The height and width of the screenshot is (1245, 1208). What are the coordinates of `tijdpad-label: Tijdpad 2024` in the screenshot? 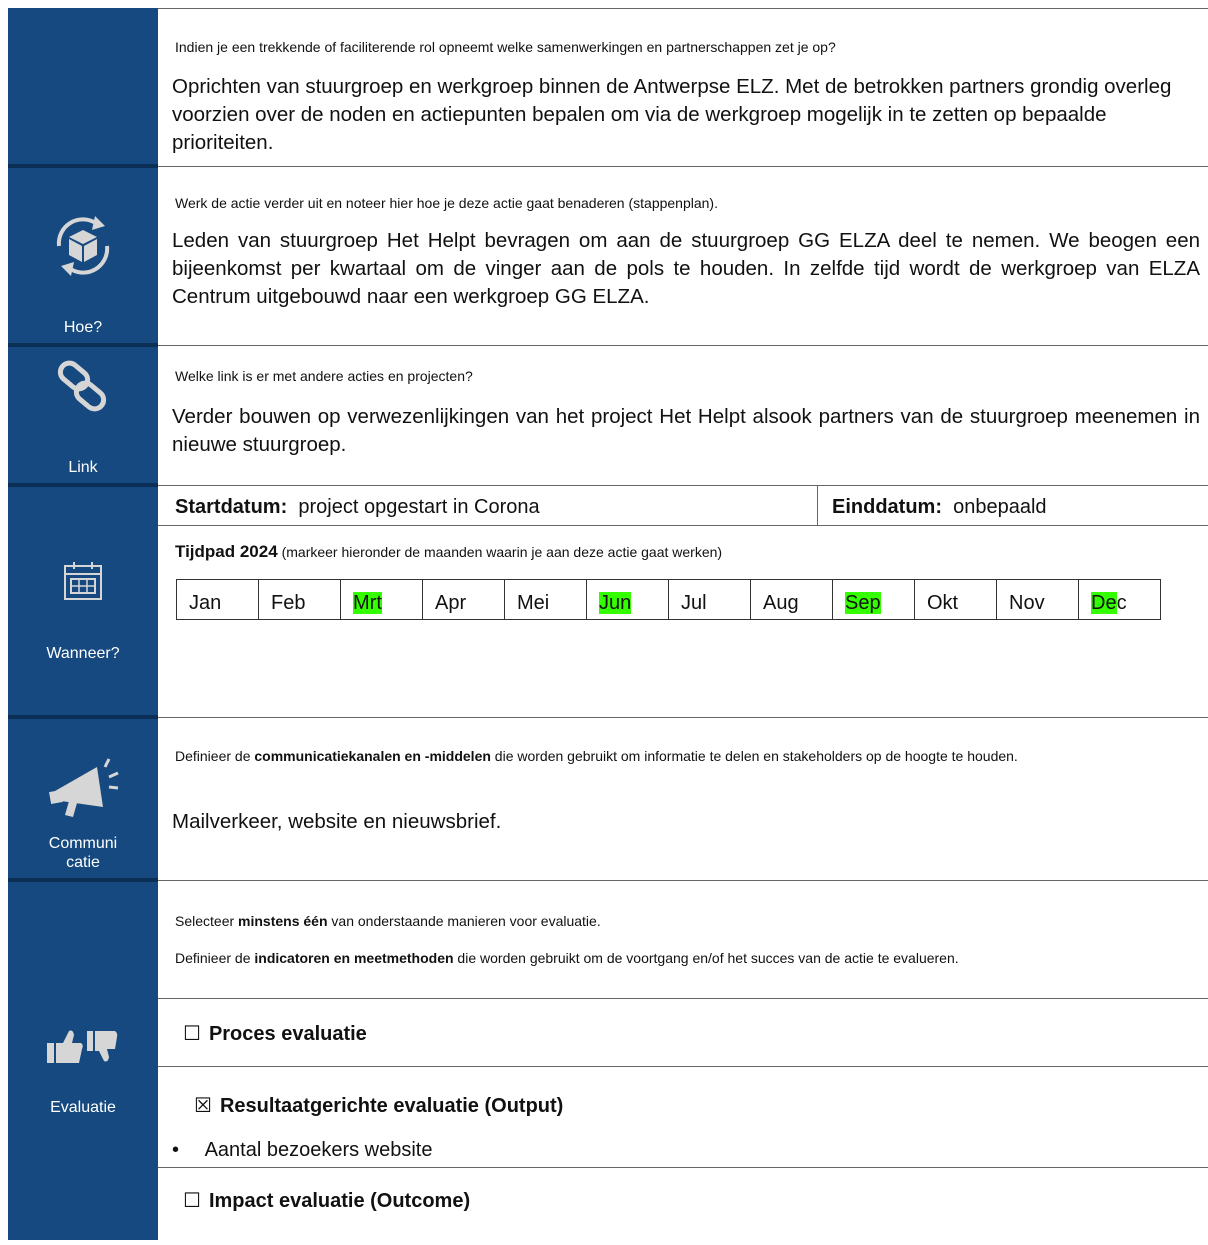 It's located at (226, 551).